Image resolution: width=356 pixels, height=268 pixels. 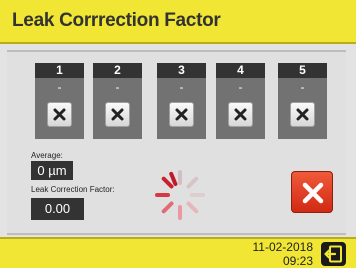 I want to click on leak-factor-label: Leak Correction Factor:, so click(x=73, y=189).